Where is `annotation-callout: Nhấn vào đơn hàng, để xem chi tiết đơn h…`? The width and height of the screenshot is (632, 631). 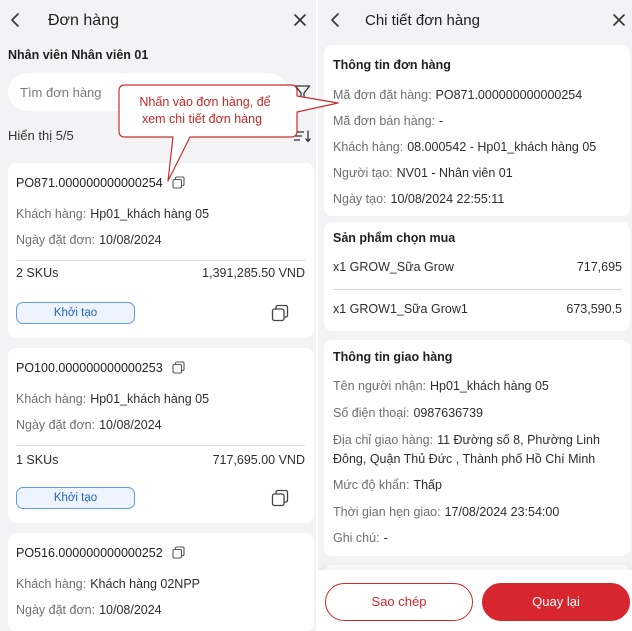 annotation-callout: Nhấn vào đơn hàng, để xem chi tiết đơn h… is located at coordinates (228, 133).